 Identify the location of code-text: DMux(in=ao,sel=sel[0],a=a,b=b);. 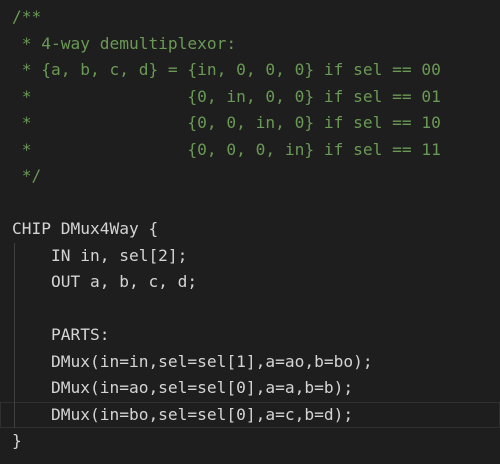
(183, 387).